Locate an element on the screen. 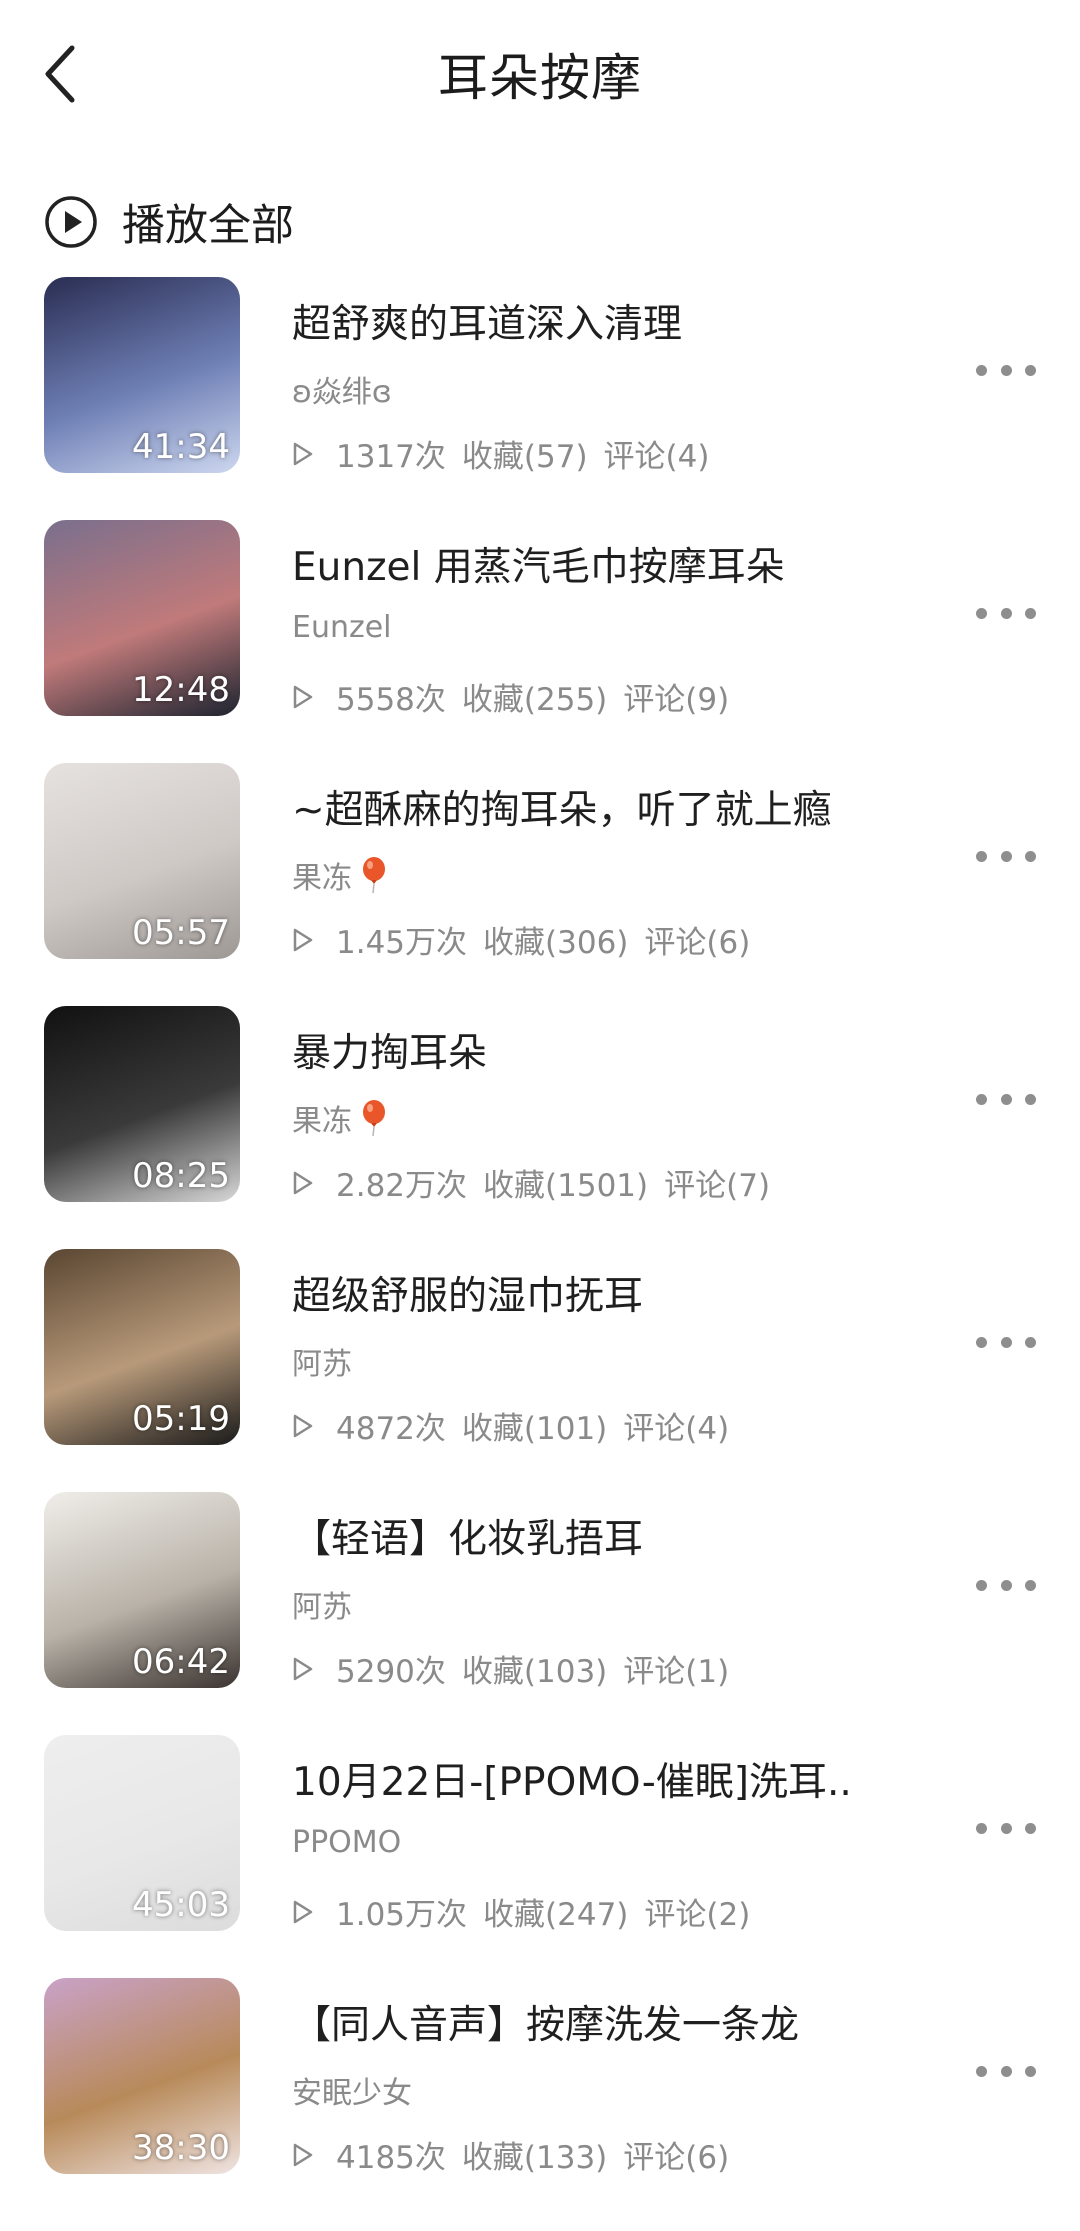 This screenshot has height=2231, width=1080. author-name: Eunzel is located at coordinates (342, 627).